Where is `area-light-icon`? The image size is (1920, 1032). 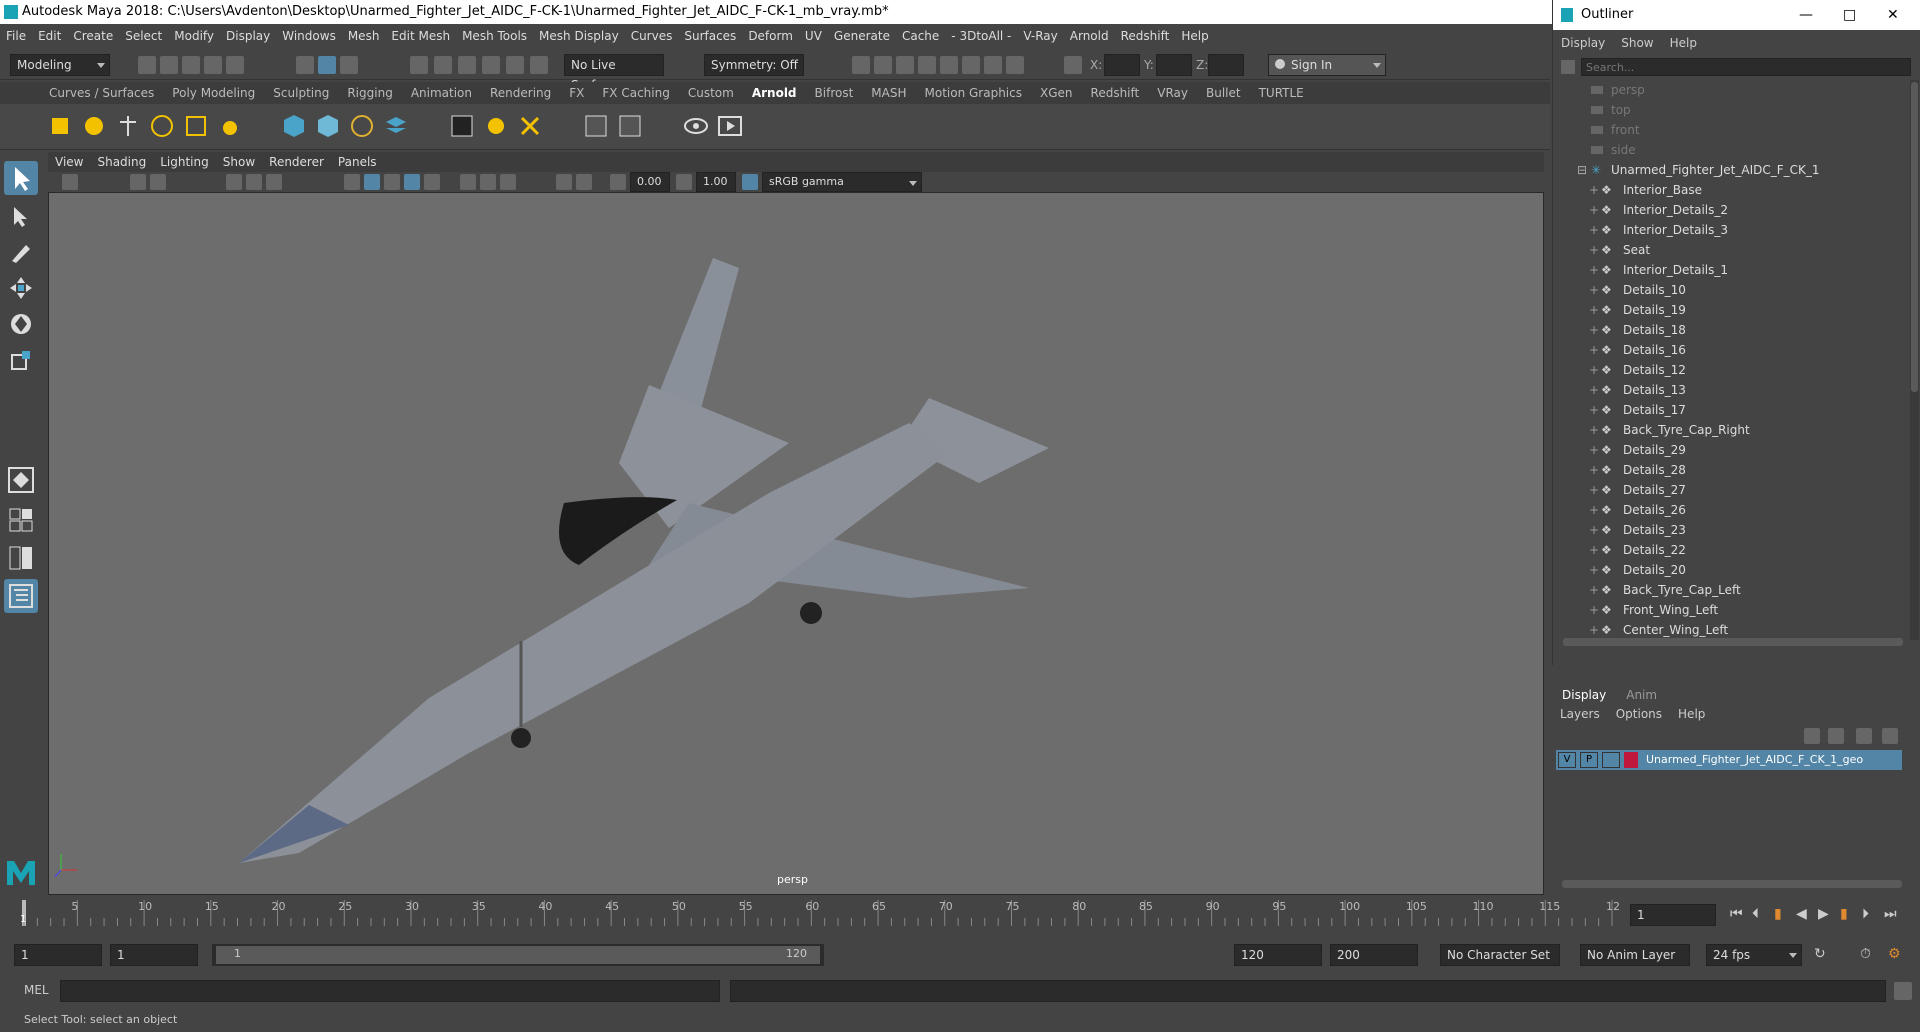 area-light-icon is located at coordinates (60, 126).